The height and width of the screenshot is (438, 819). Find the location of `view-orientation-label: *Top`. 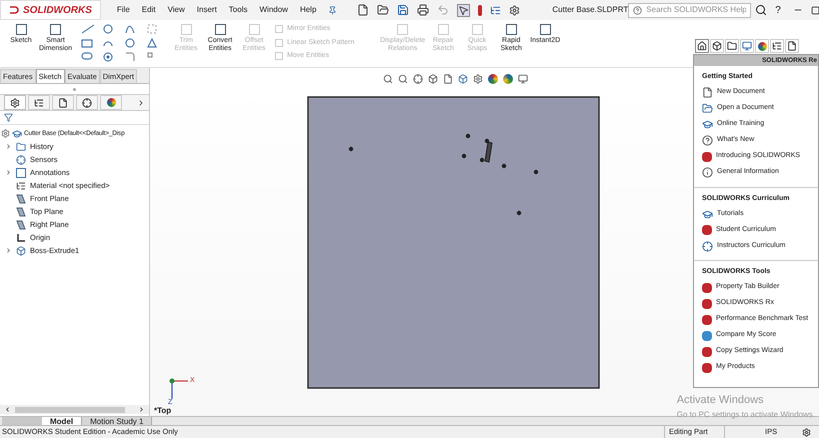

view-orientation-label: *Top is located at coordinates (163, 411).